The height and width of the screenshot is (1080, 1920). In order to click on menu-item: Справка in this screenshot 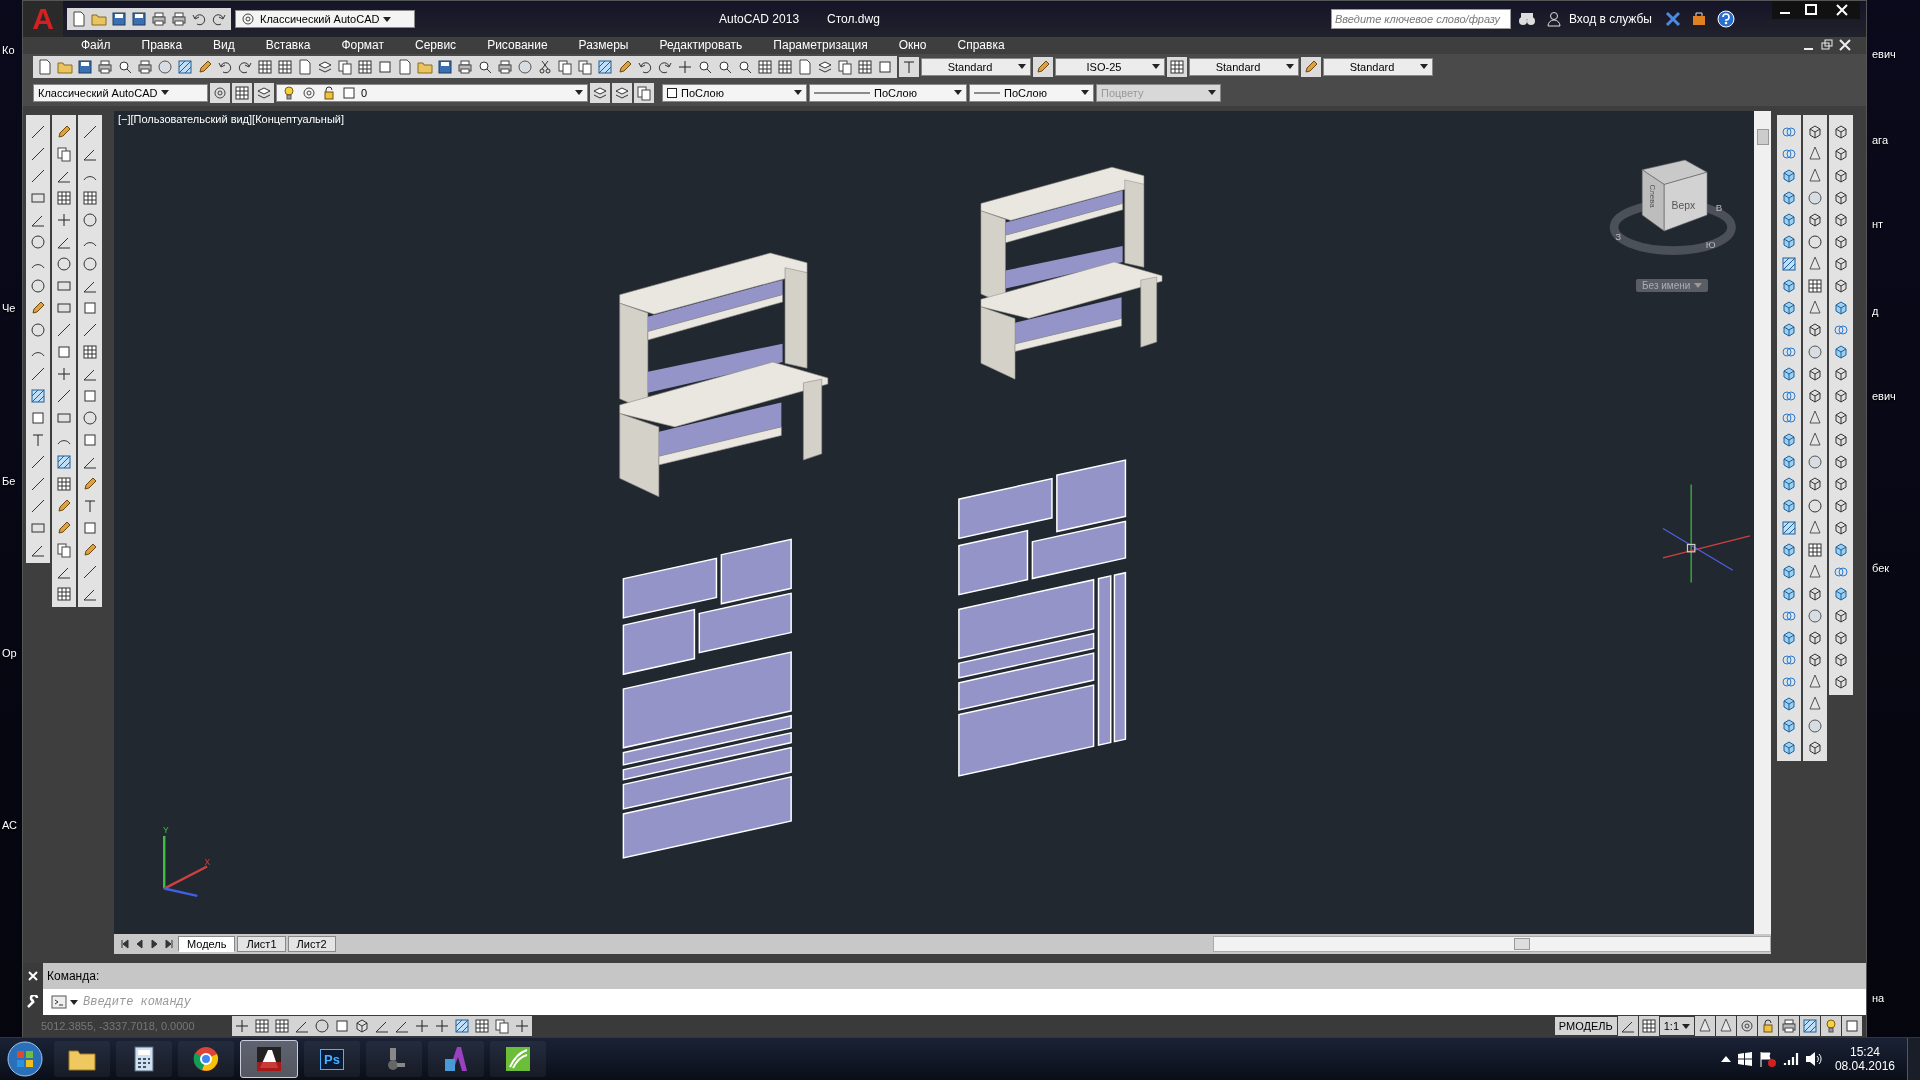, I will do `click(980, 45)`.